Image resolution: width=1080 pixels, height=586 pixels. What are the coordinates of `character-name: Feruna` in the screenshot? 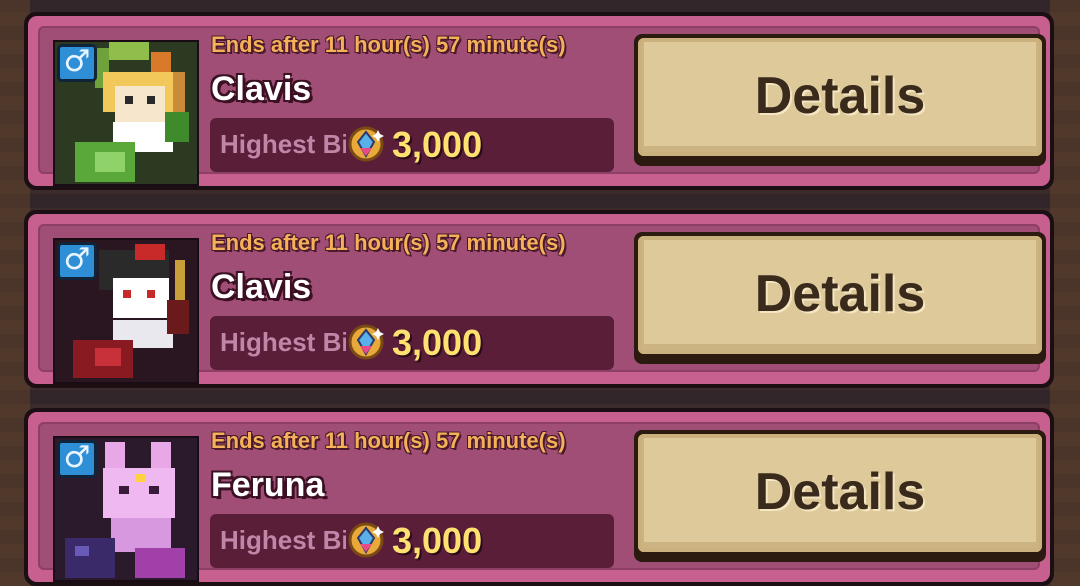 It's located at (268, 485).